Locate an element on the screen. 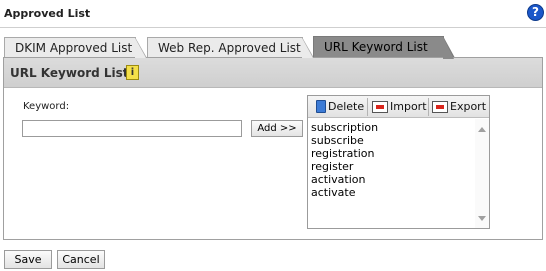 The height and width of the screenshot is (271, 546). save-button: Save is located at coordinates (28, 259).